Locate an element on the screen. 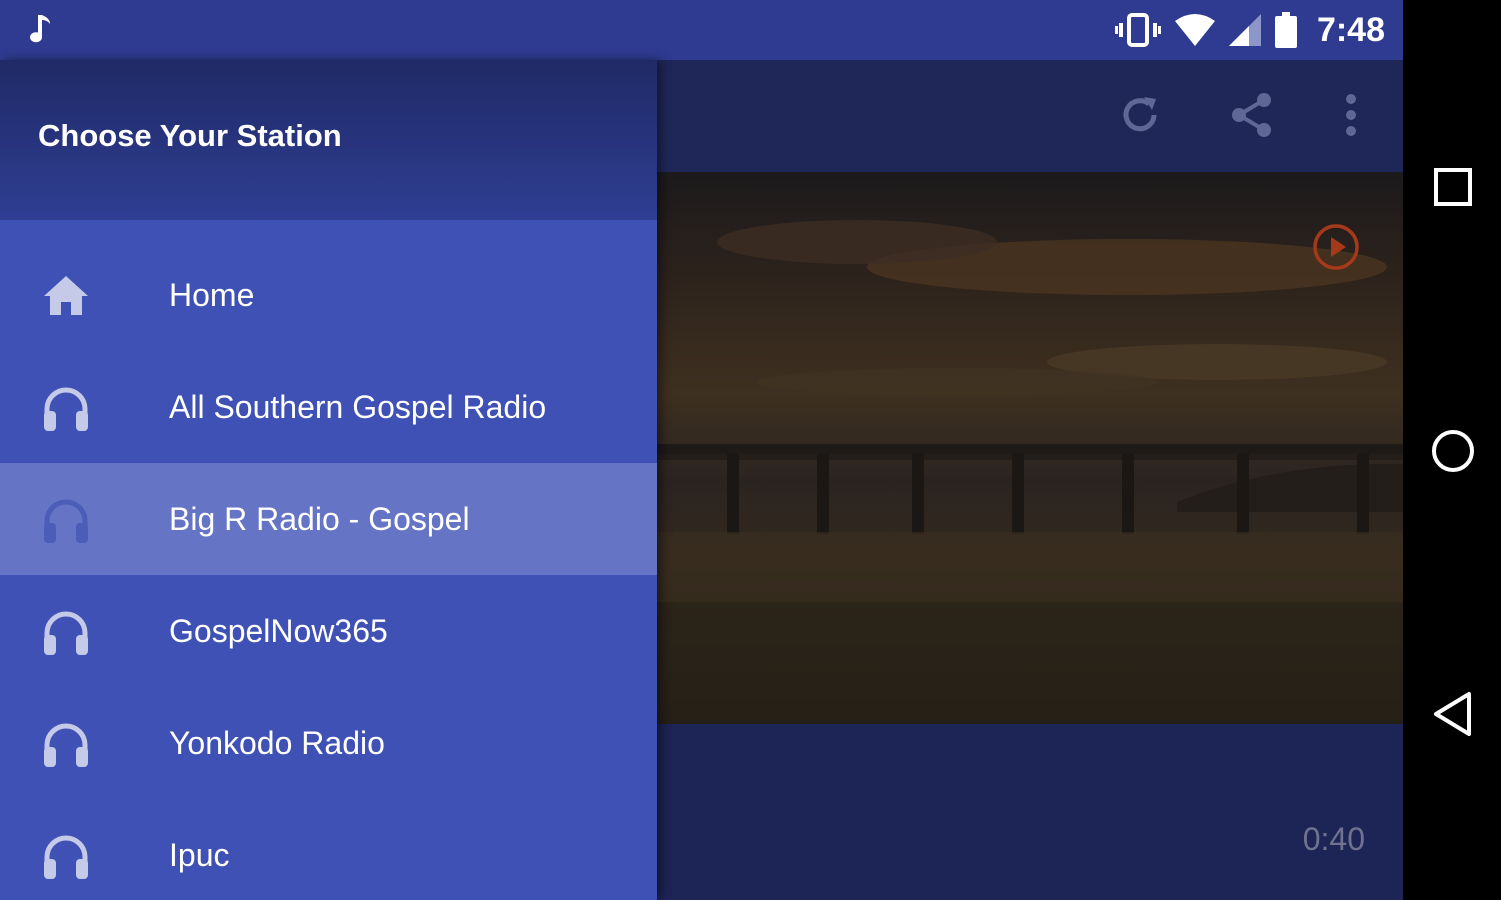 This screenshot has height=900, width=1501. drawer-item-label: Yonkodo Radio is located at coordinates (277, 742).